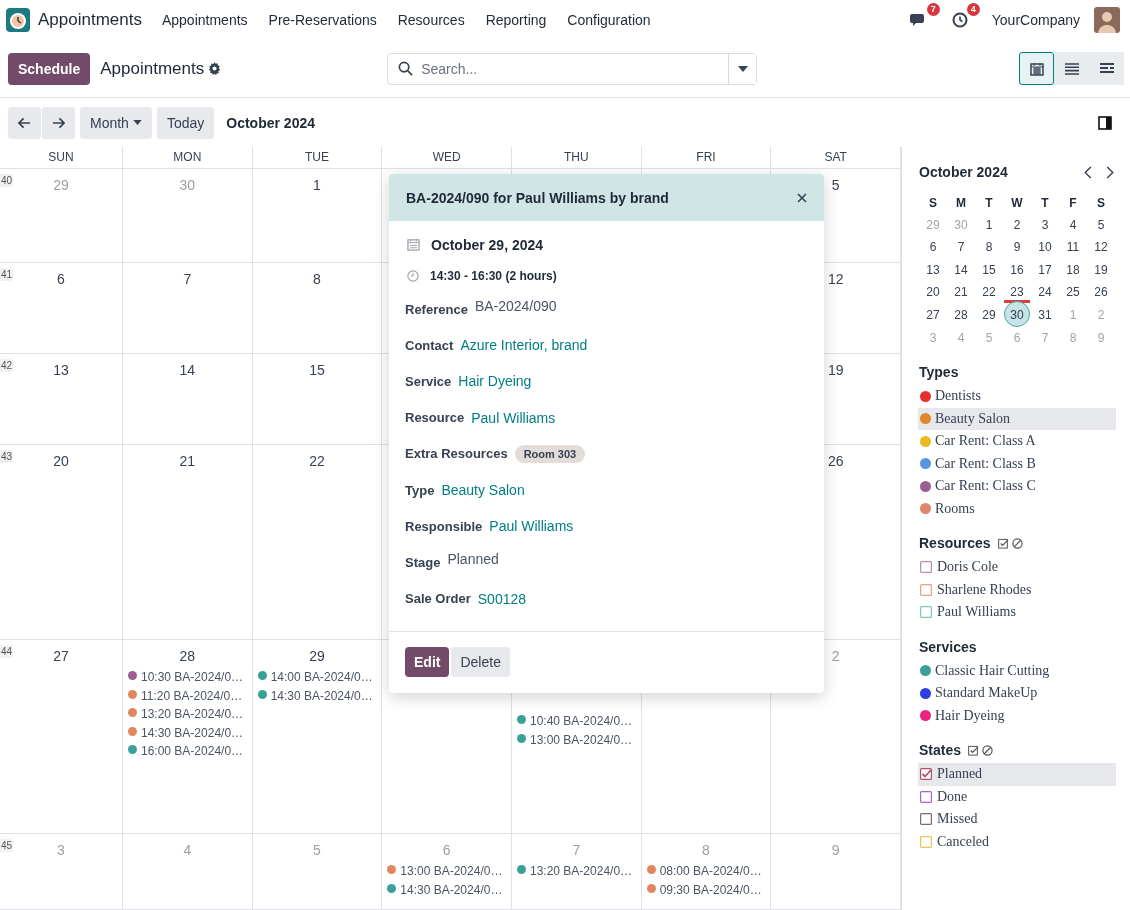 This screenshot has height=910, width=1130. Describe the element at coordinates (1107, 20) in the screenshot. I see `avatar-icon` at that location.